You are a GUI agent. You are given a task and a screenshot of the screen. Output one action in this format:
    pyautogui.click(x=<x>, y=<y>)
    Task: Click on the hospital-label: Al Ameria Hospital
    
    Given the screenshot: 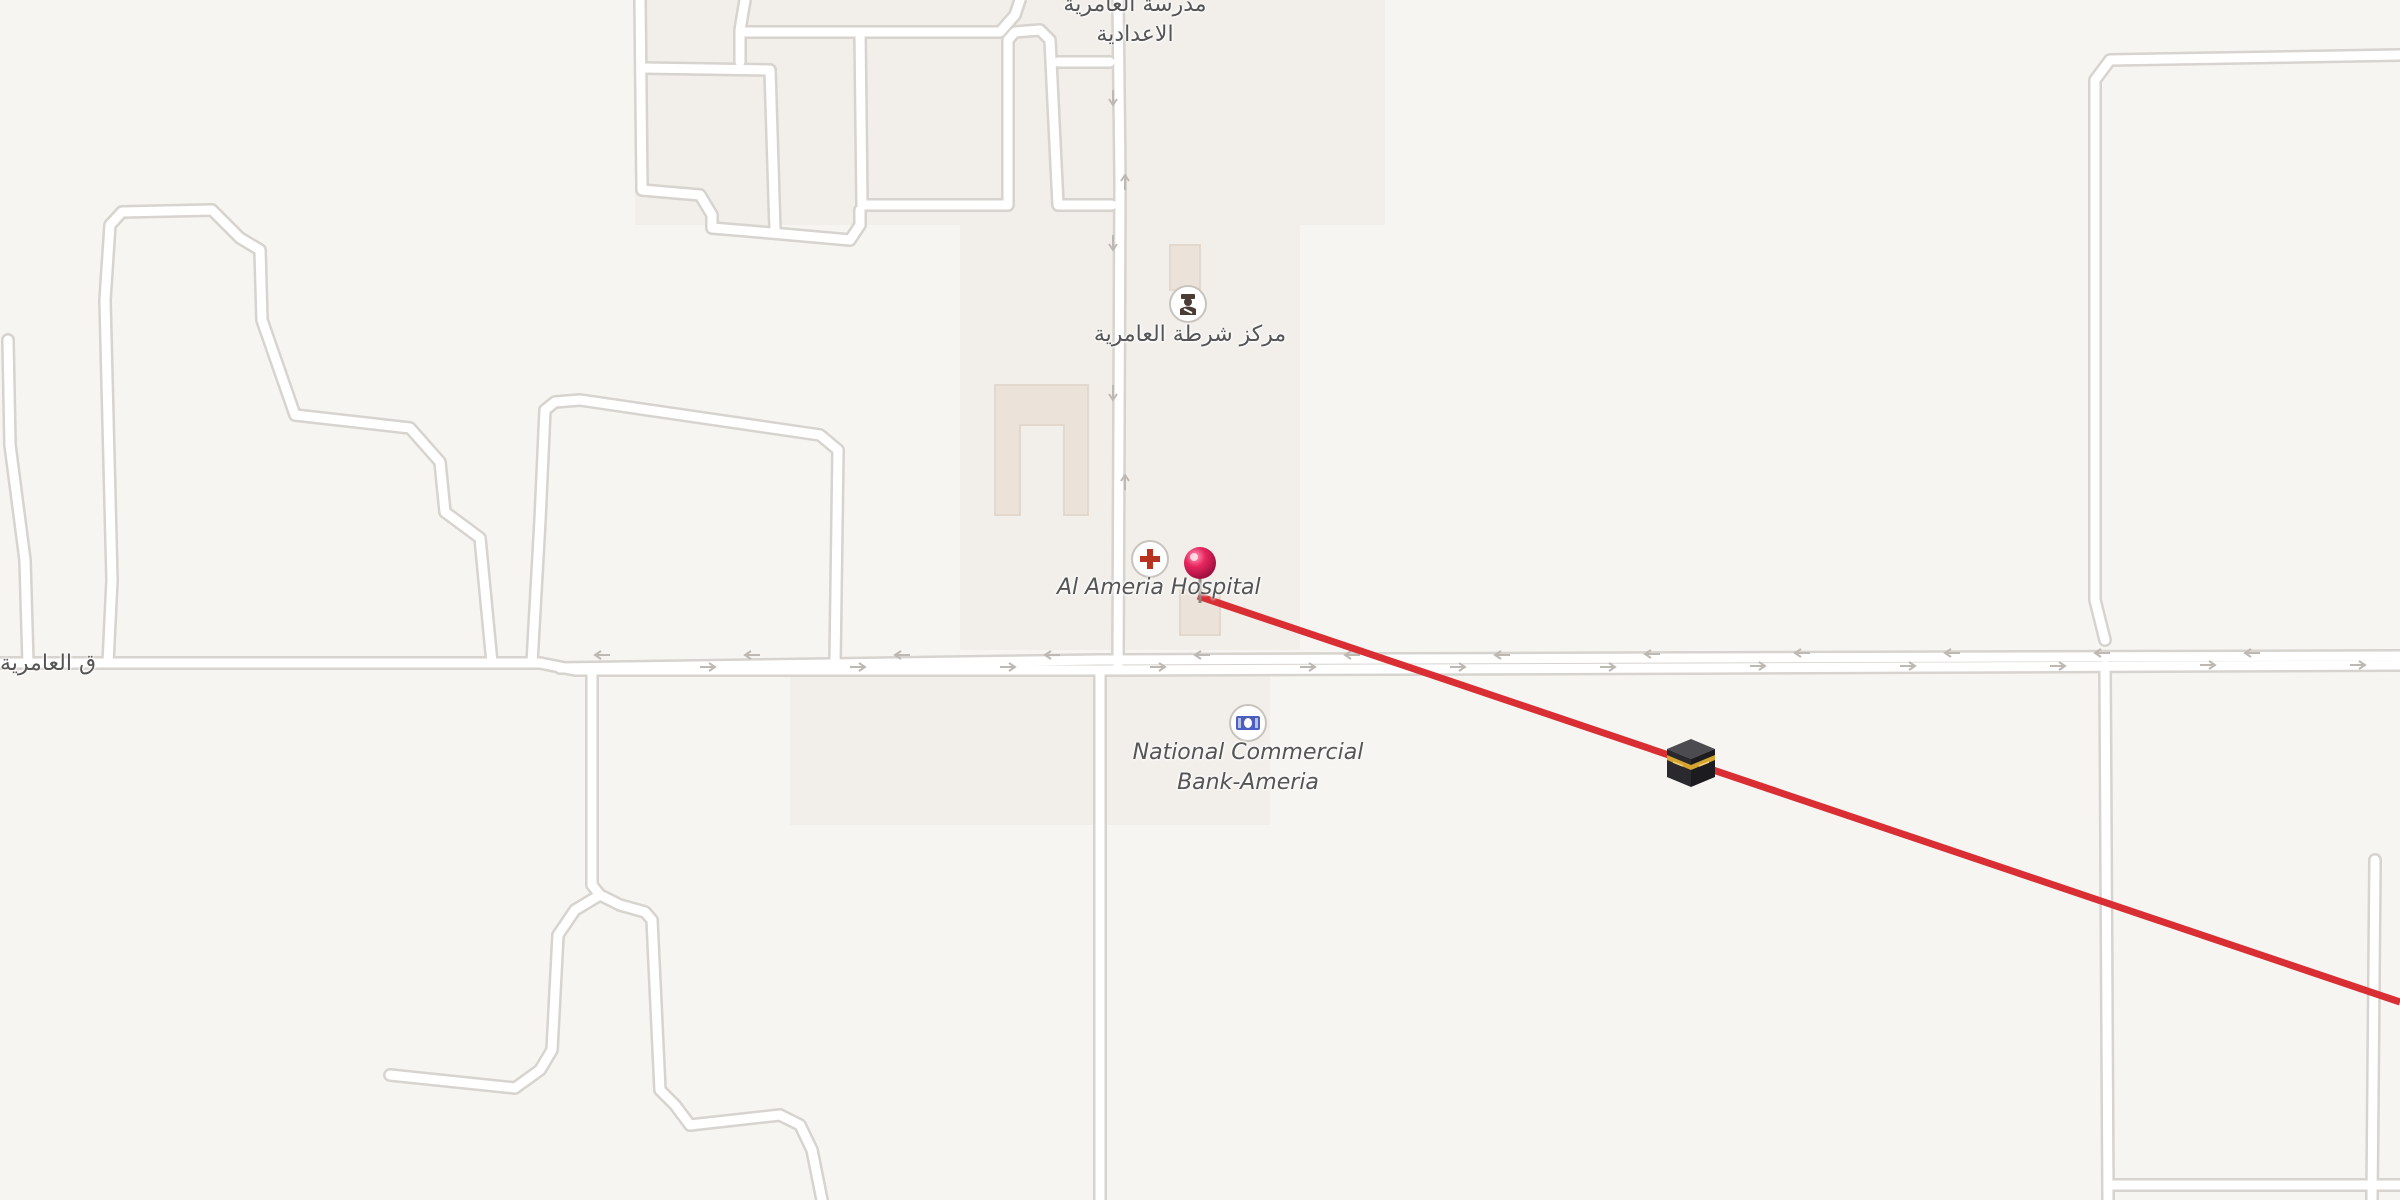 What is the action you would take?
    pyautogui.click(x=1159, y=587)
    